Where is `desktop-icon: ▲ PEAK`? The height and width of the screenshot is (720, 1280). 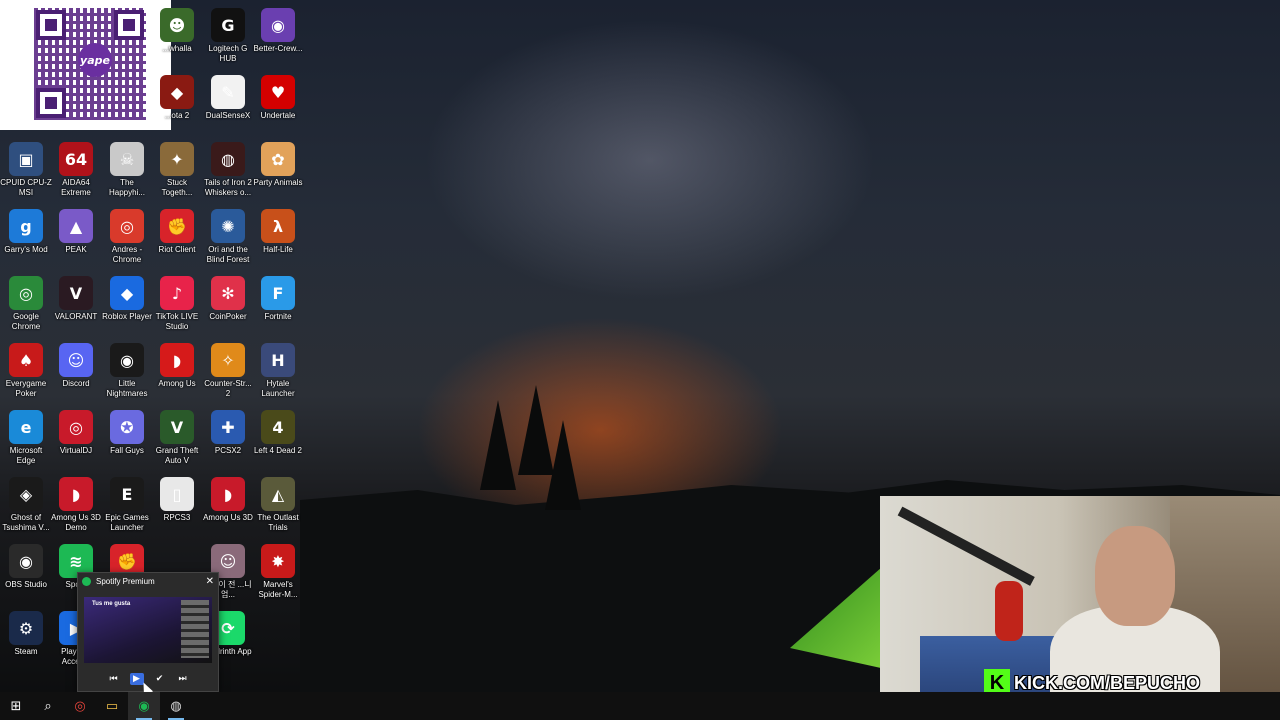 desktop-icon: ▲ PEAK is located at coordinates (76, 232).